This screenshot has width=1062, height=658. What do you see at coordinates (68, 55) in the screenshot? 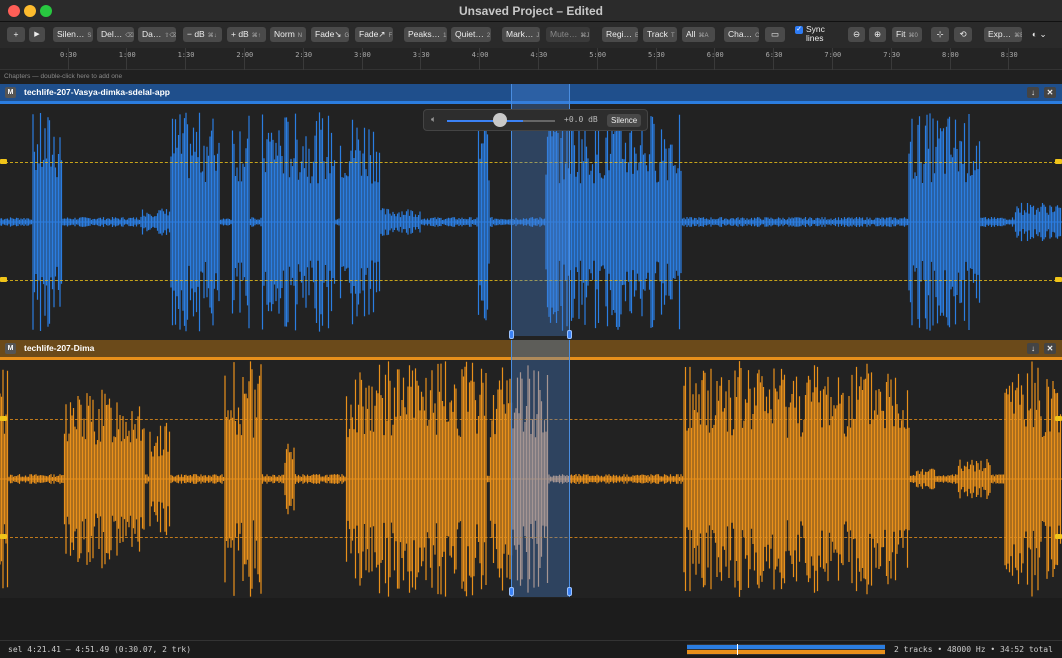
I see `ruler-label: 0:30` at bounding box center [68, 55].